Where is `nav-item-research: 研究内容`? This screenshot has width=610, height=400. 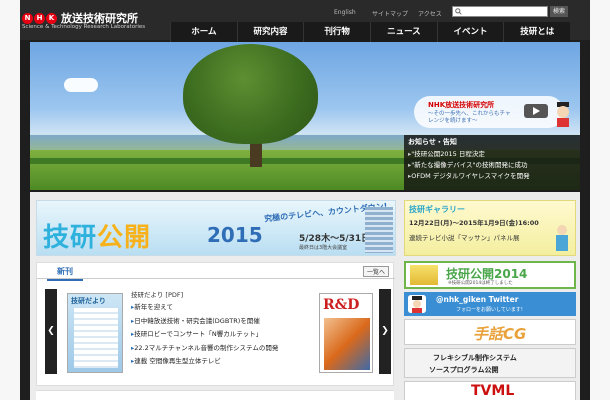 nav-item-research: 研究内容 is located at coordinates (270, 32).